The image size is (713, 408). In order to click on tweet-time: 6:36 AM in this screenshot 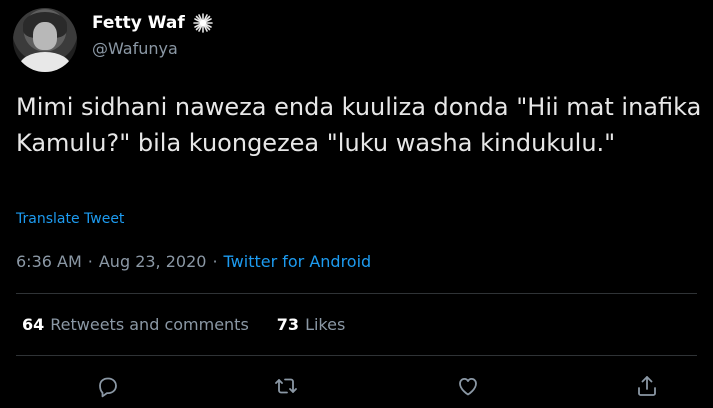, I will do `click(49, 261)`.